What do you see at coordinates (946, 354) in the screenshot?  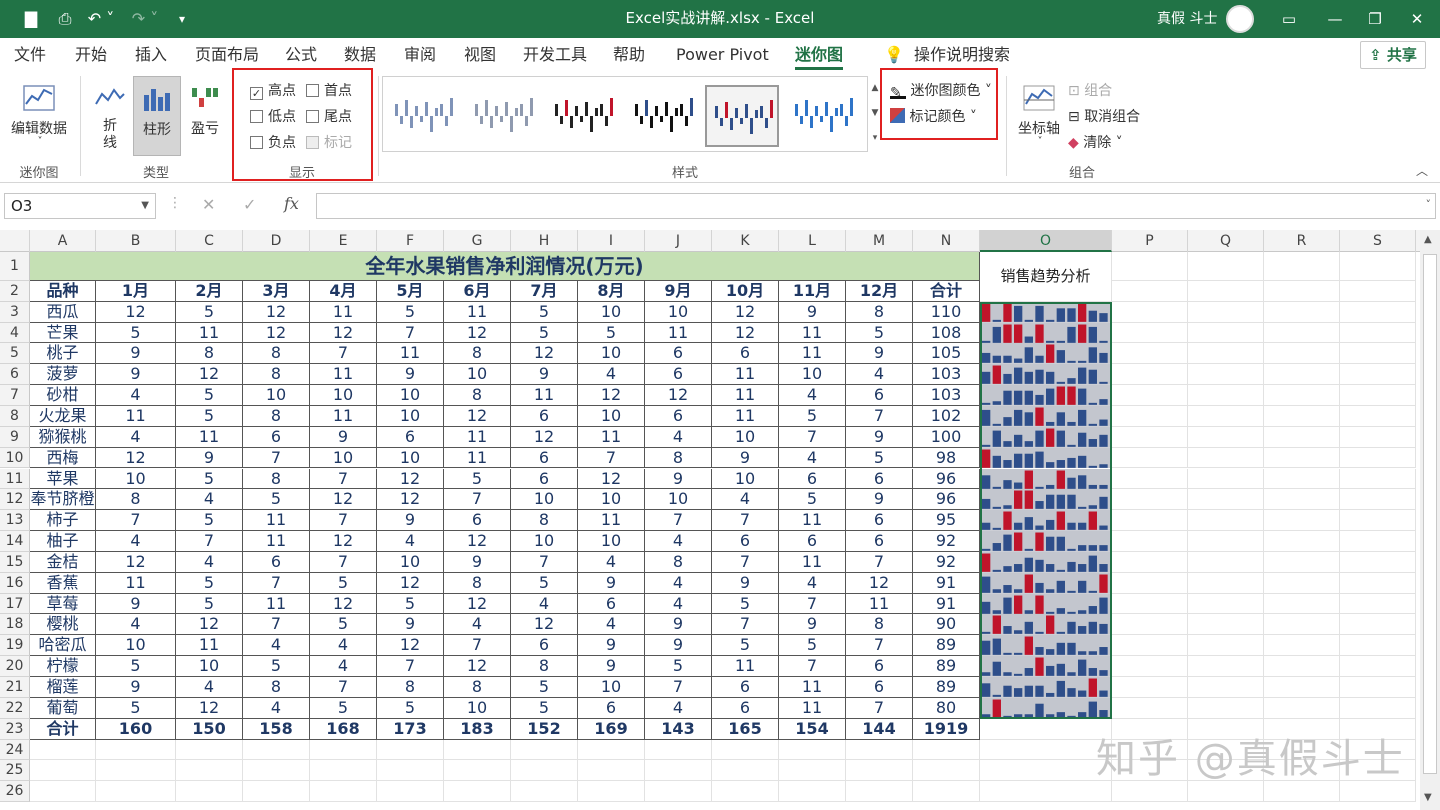 I see `row-total: 105` at bounding box center [946, 354].